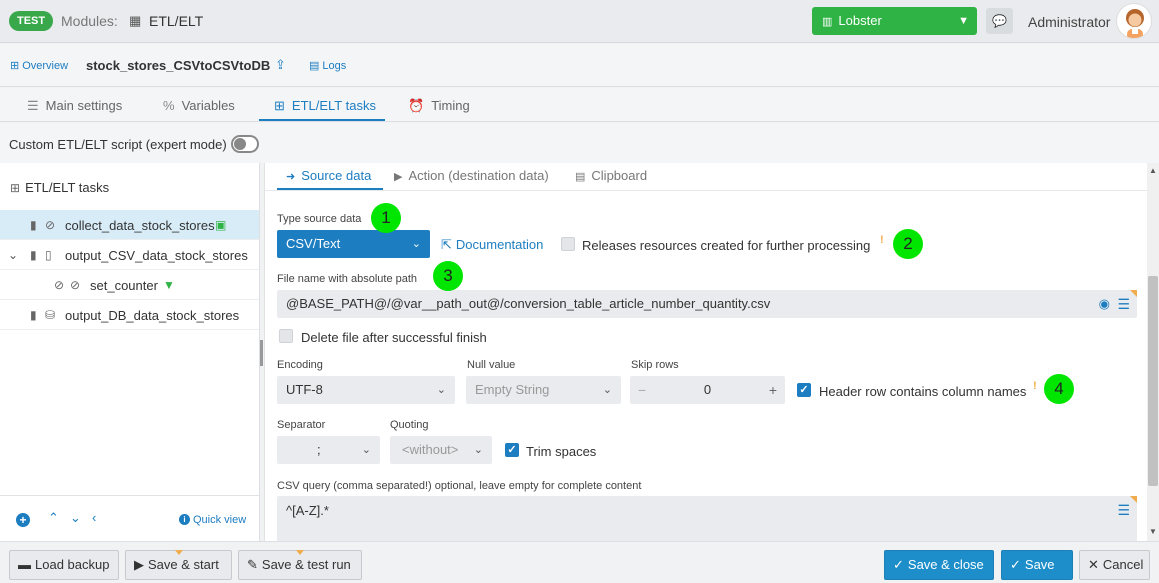 The image size is (1159, 583). I want to click on load-backup-button: ▬ Load backup, so click(64, 565).